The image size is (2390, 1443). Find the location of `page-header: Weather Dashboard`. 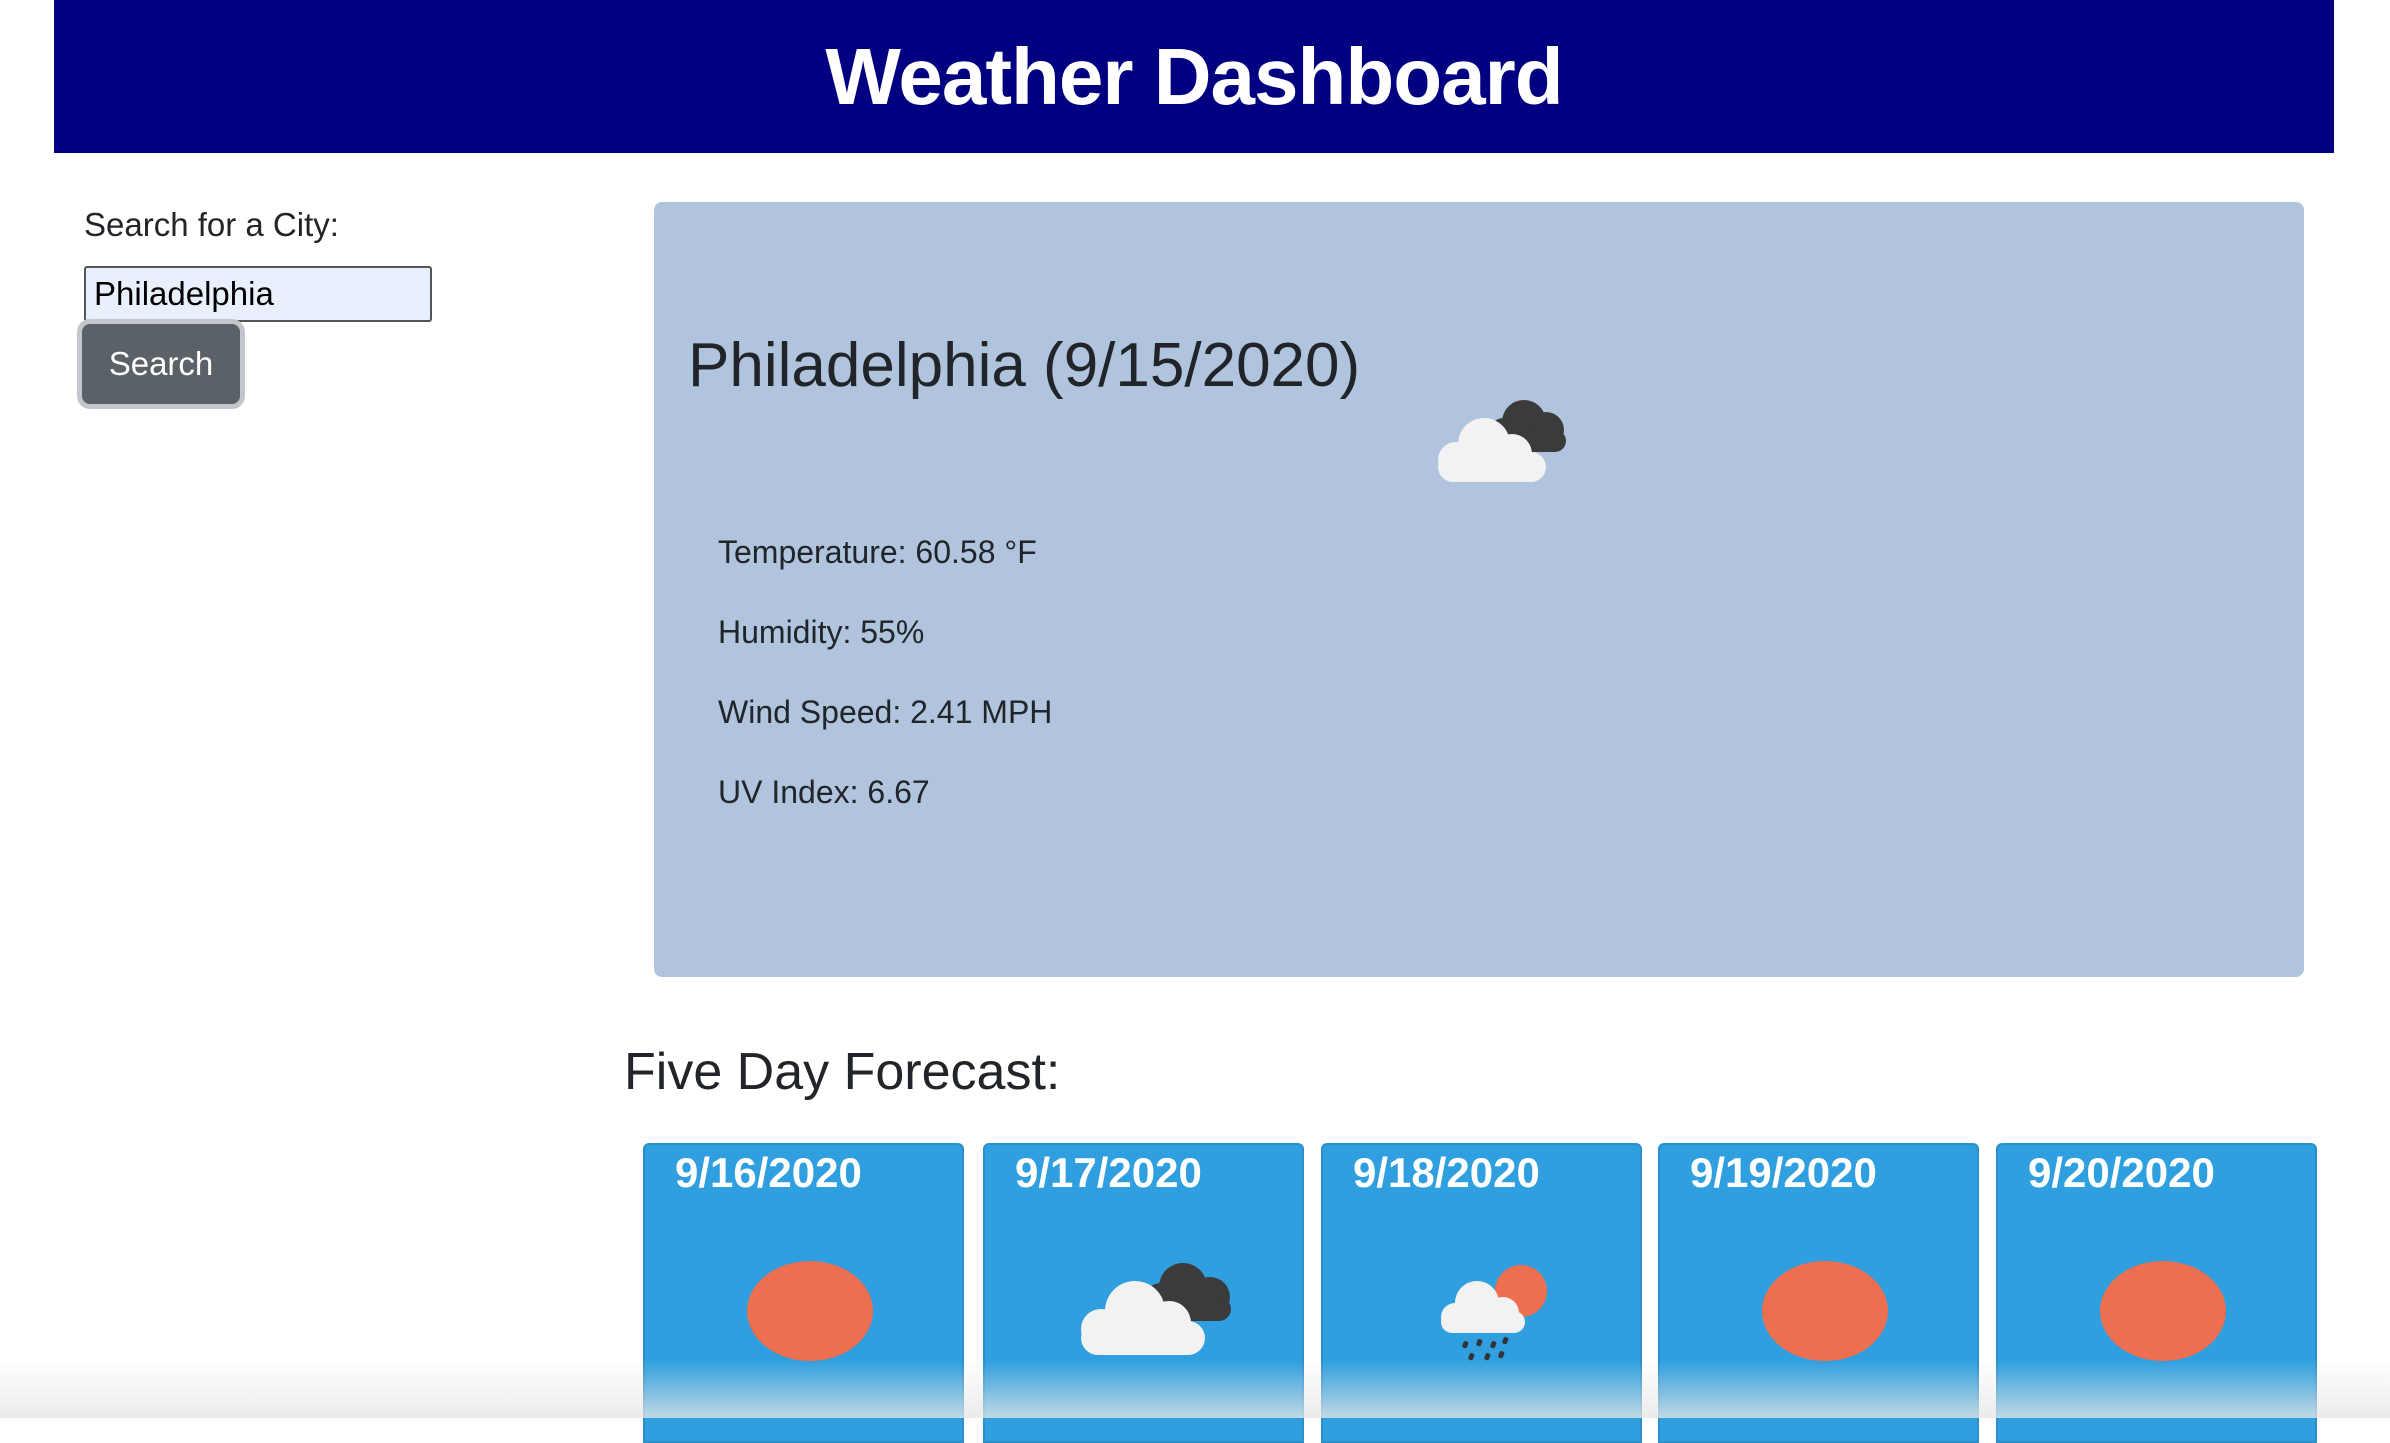

page-header: Weather Dashboard is located at coordinates (1194, 76).